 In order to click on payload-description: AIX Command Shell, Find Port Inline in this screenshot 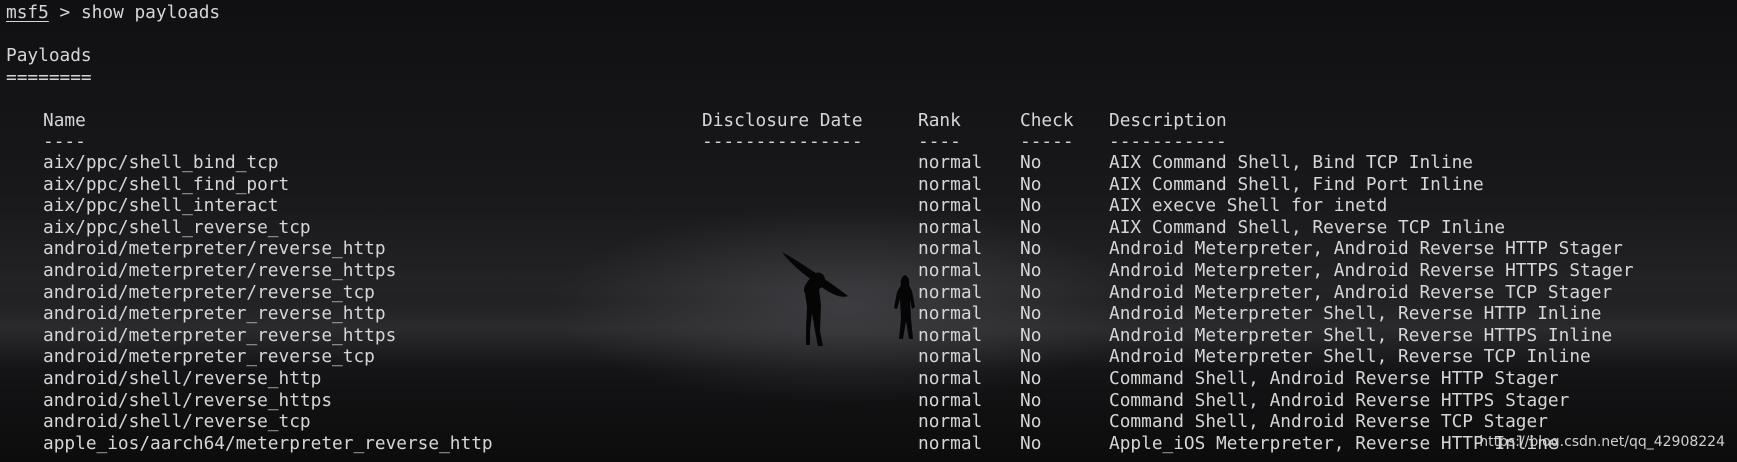, I will do `click(1296, 184)`.